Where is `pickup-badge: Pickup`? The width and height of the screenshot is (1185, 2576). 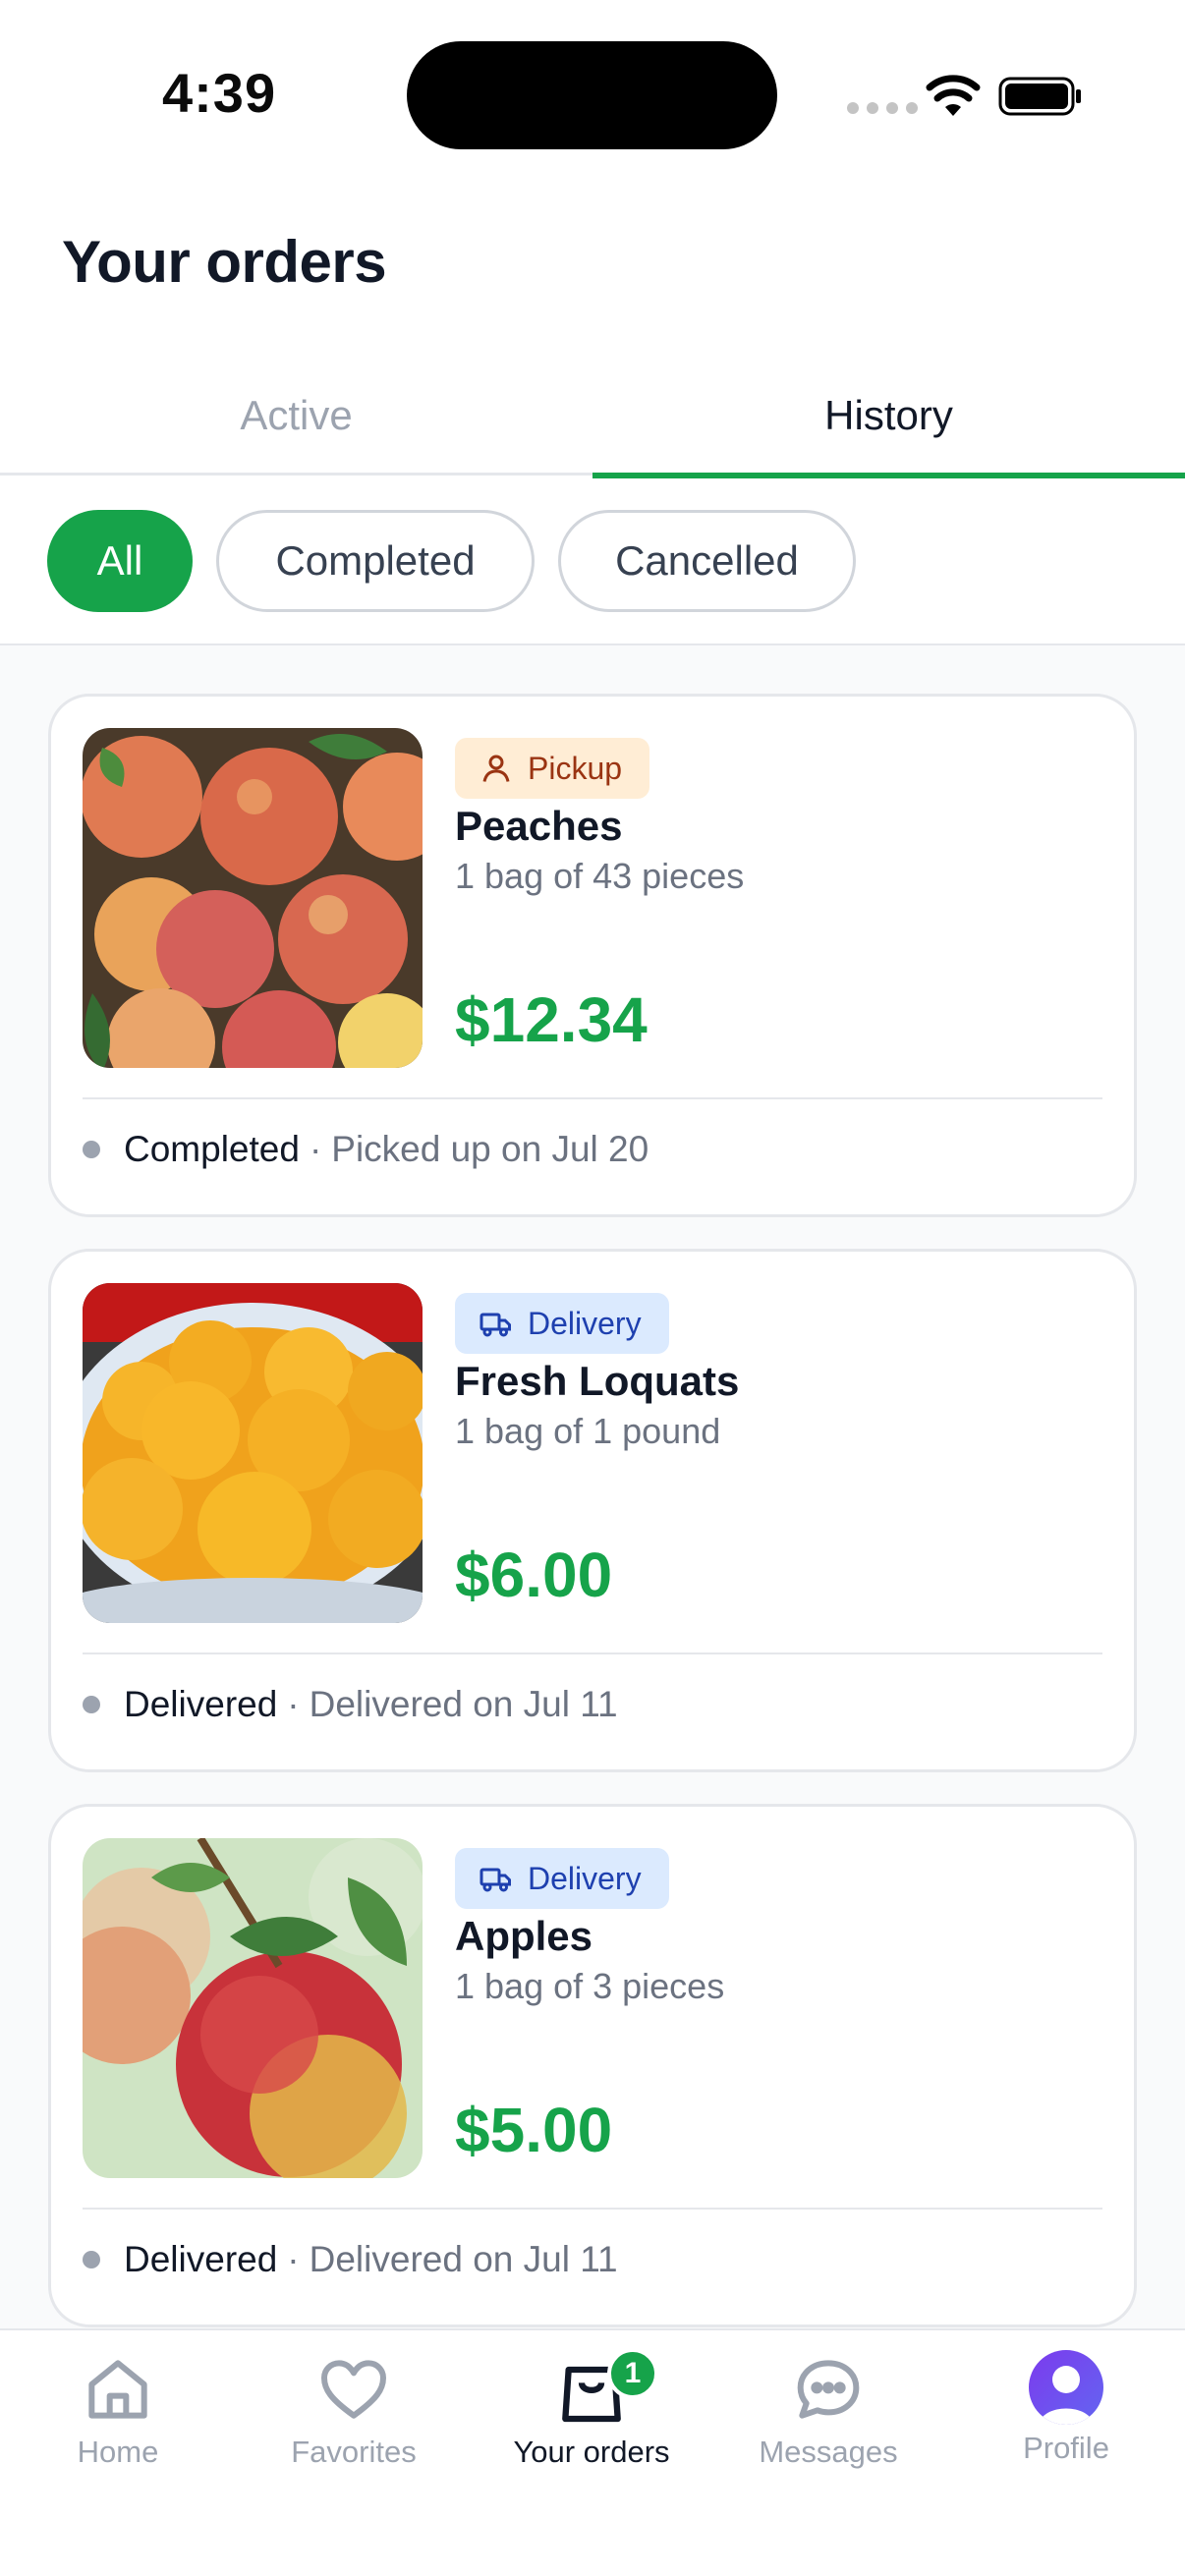 pickup-badge: Pickup is located at coordinates (552, 768).